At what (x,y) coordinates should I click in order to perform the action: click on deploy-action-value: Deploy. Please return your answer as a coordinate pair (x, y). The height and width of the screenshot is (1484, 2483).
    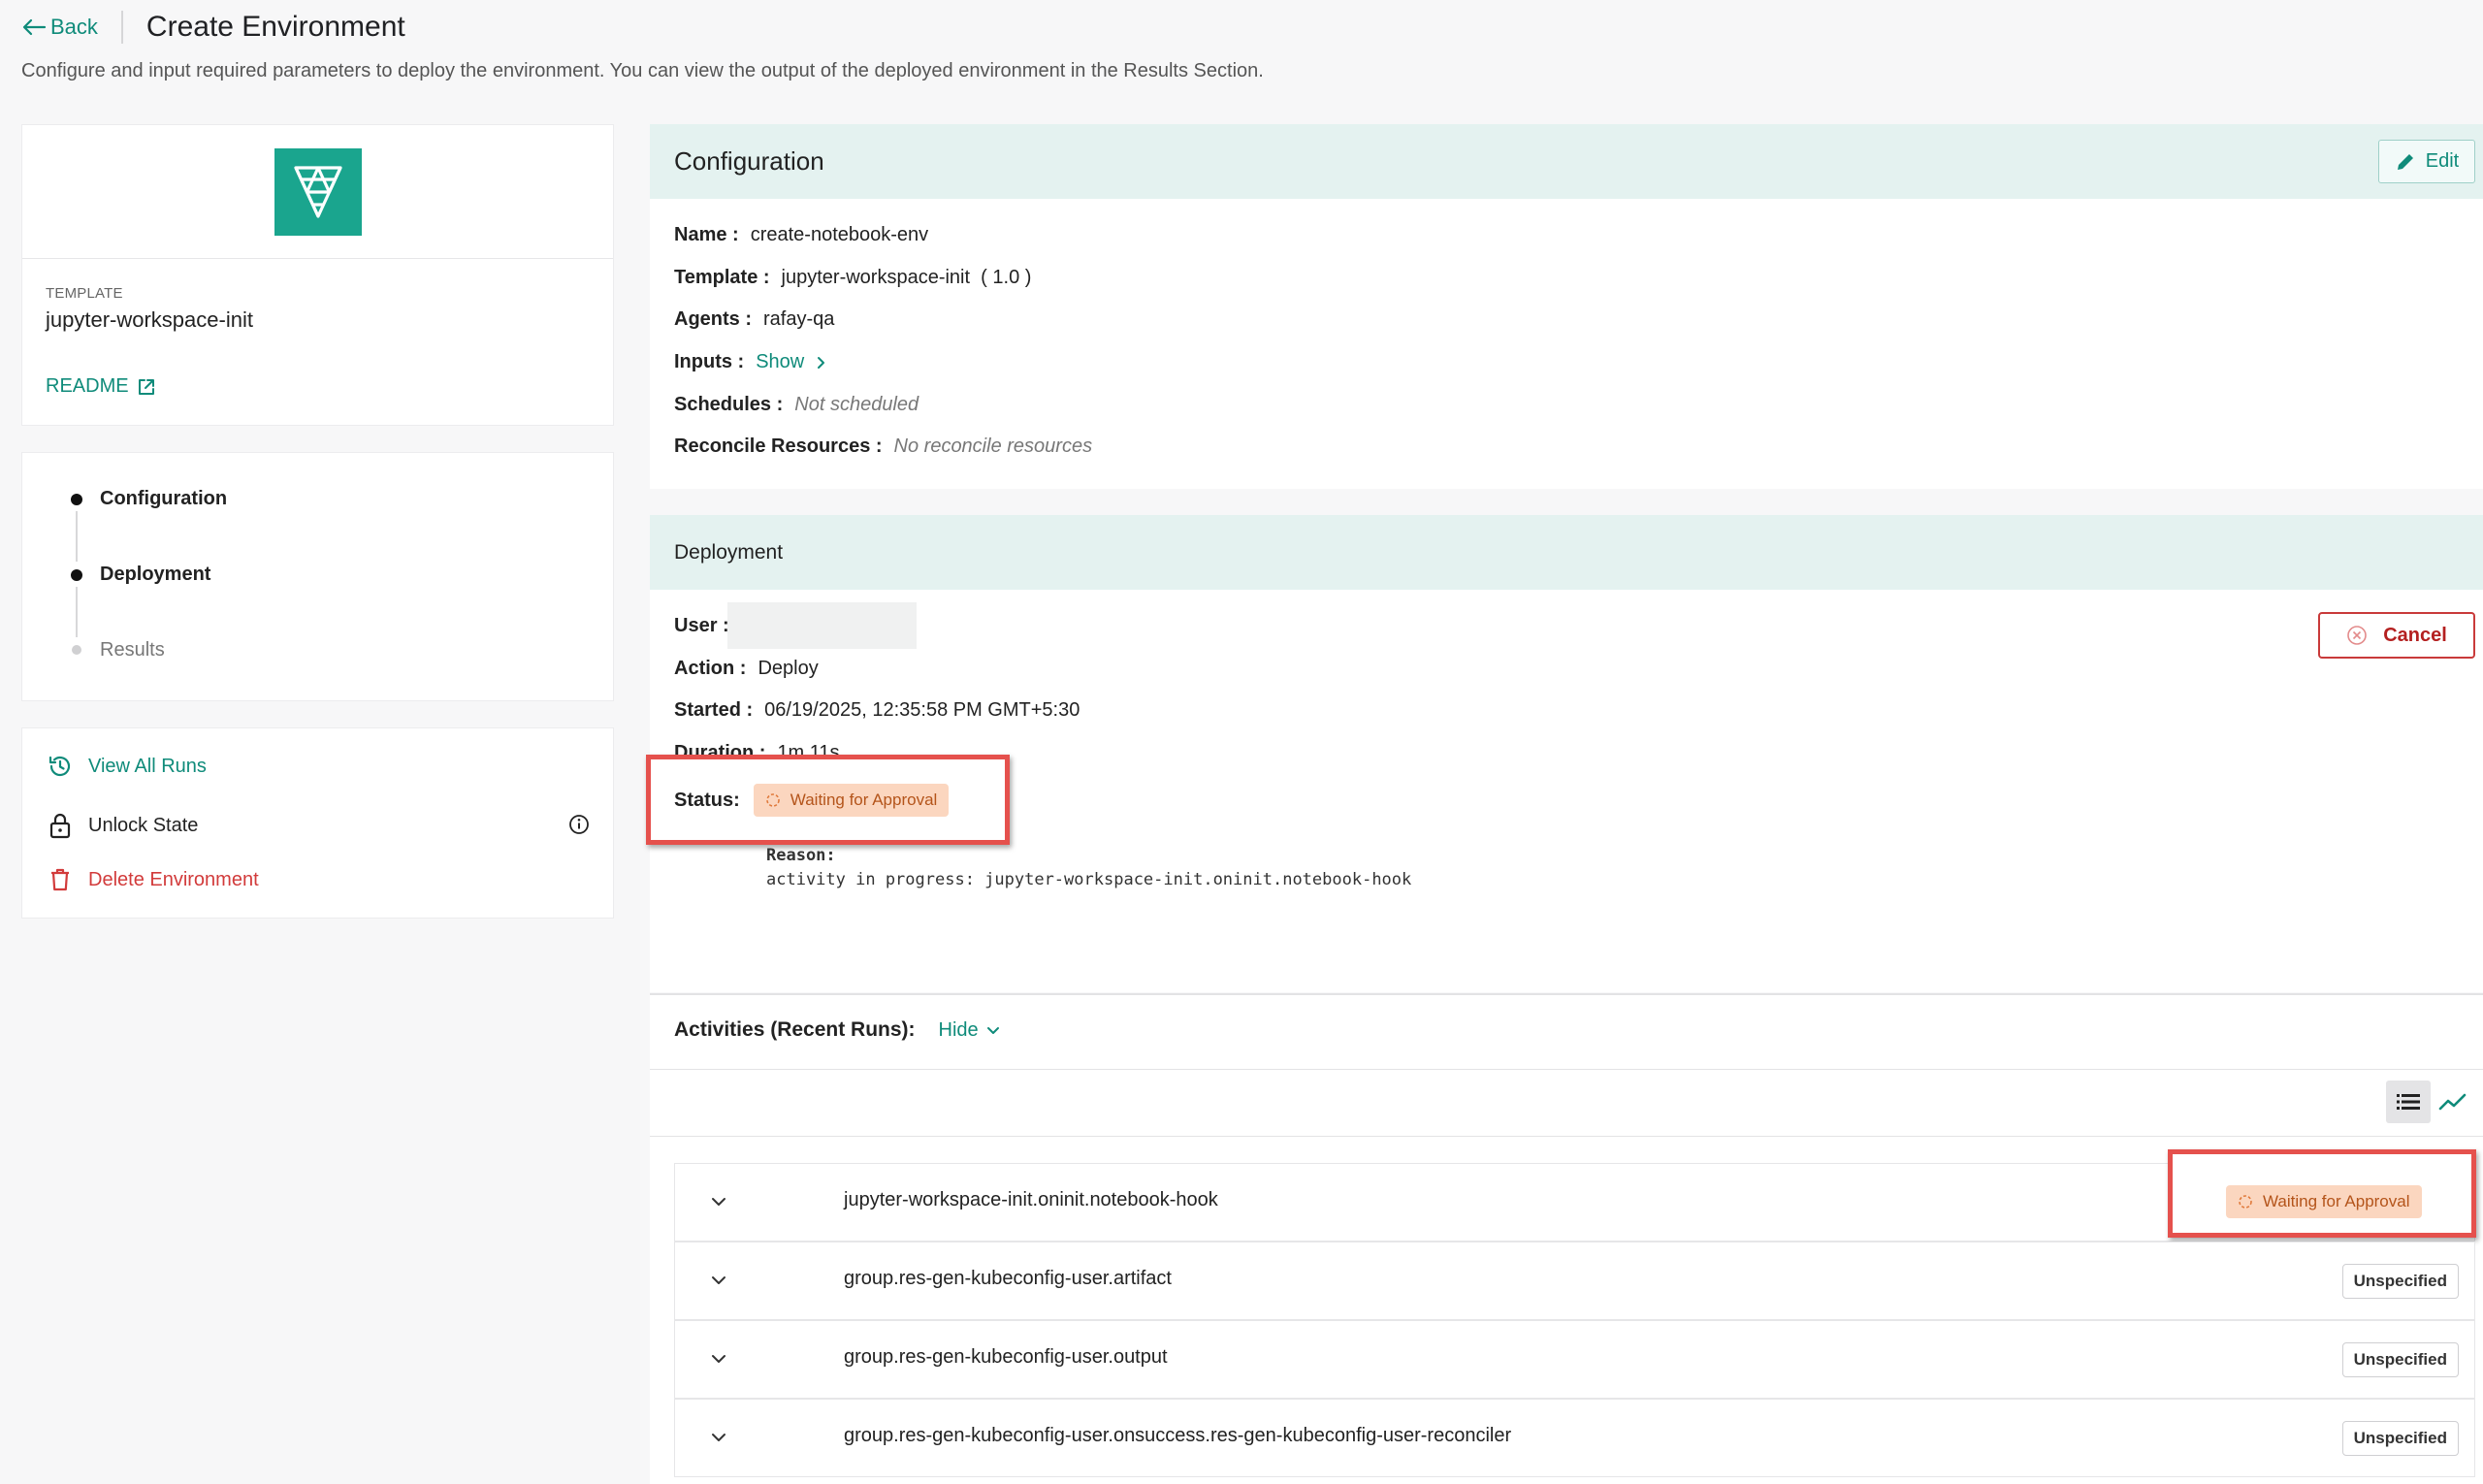
    Looking at the image, I should click on (789, 668).